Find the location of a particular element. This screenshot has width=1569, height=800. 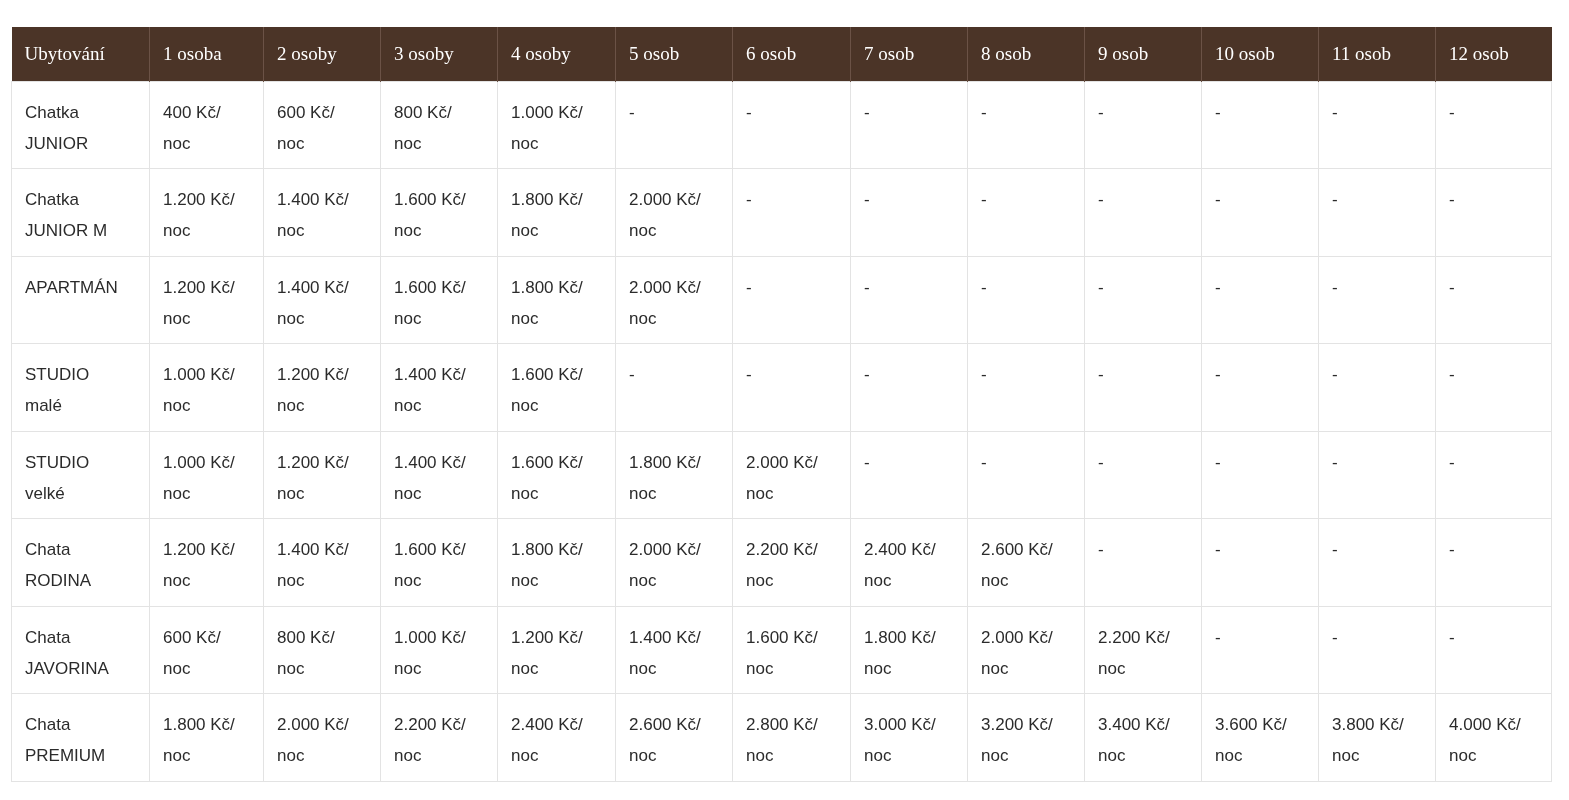

table-cell: 3.000 Kč/ noc is located at coordinates (909, 737).